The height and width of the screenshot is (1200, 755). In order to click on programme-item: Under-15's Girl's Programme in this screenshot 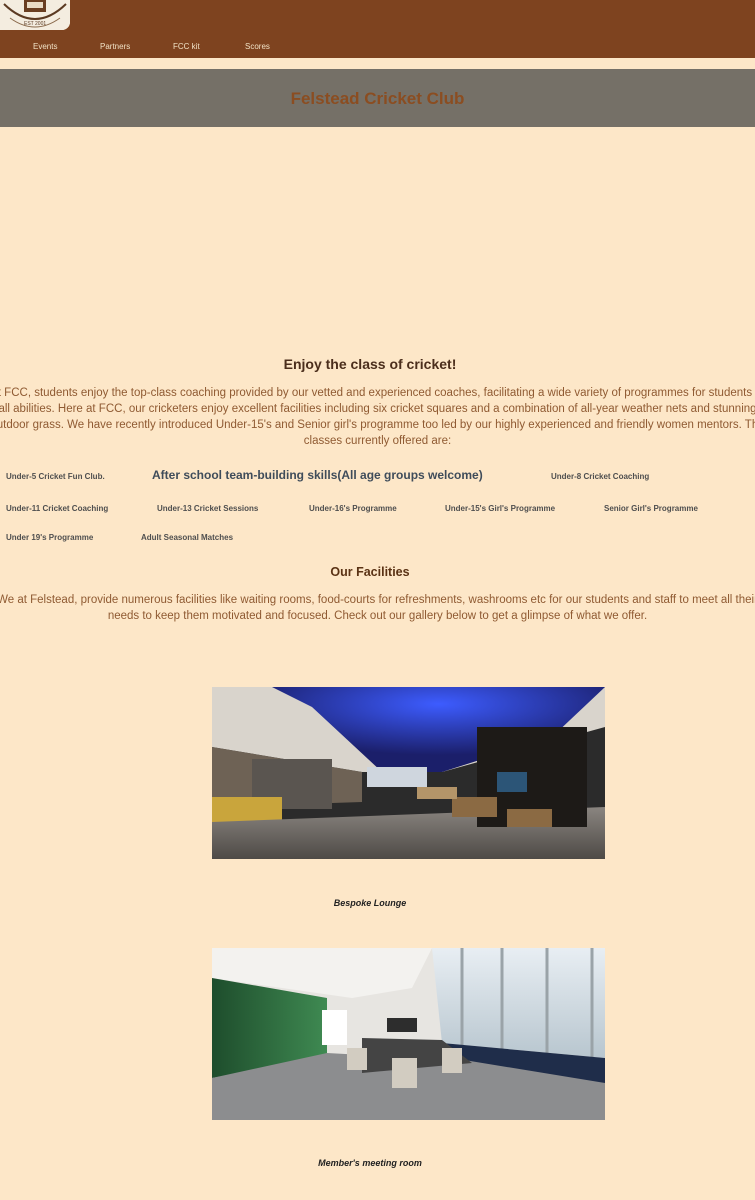, I will do `click(500, 508)`.